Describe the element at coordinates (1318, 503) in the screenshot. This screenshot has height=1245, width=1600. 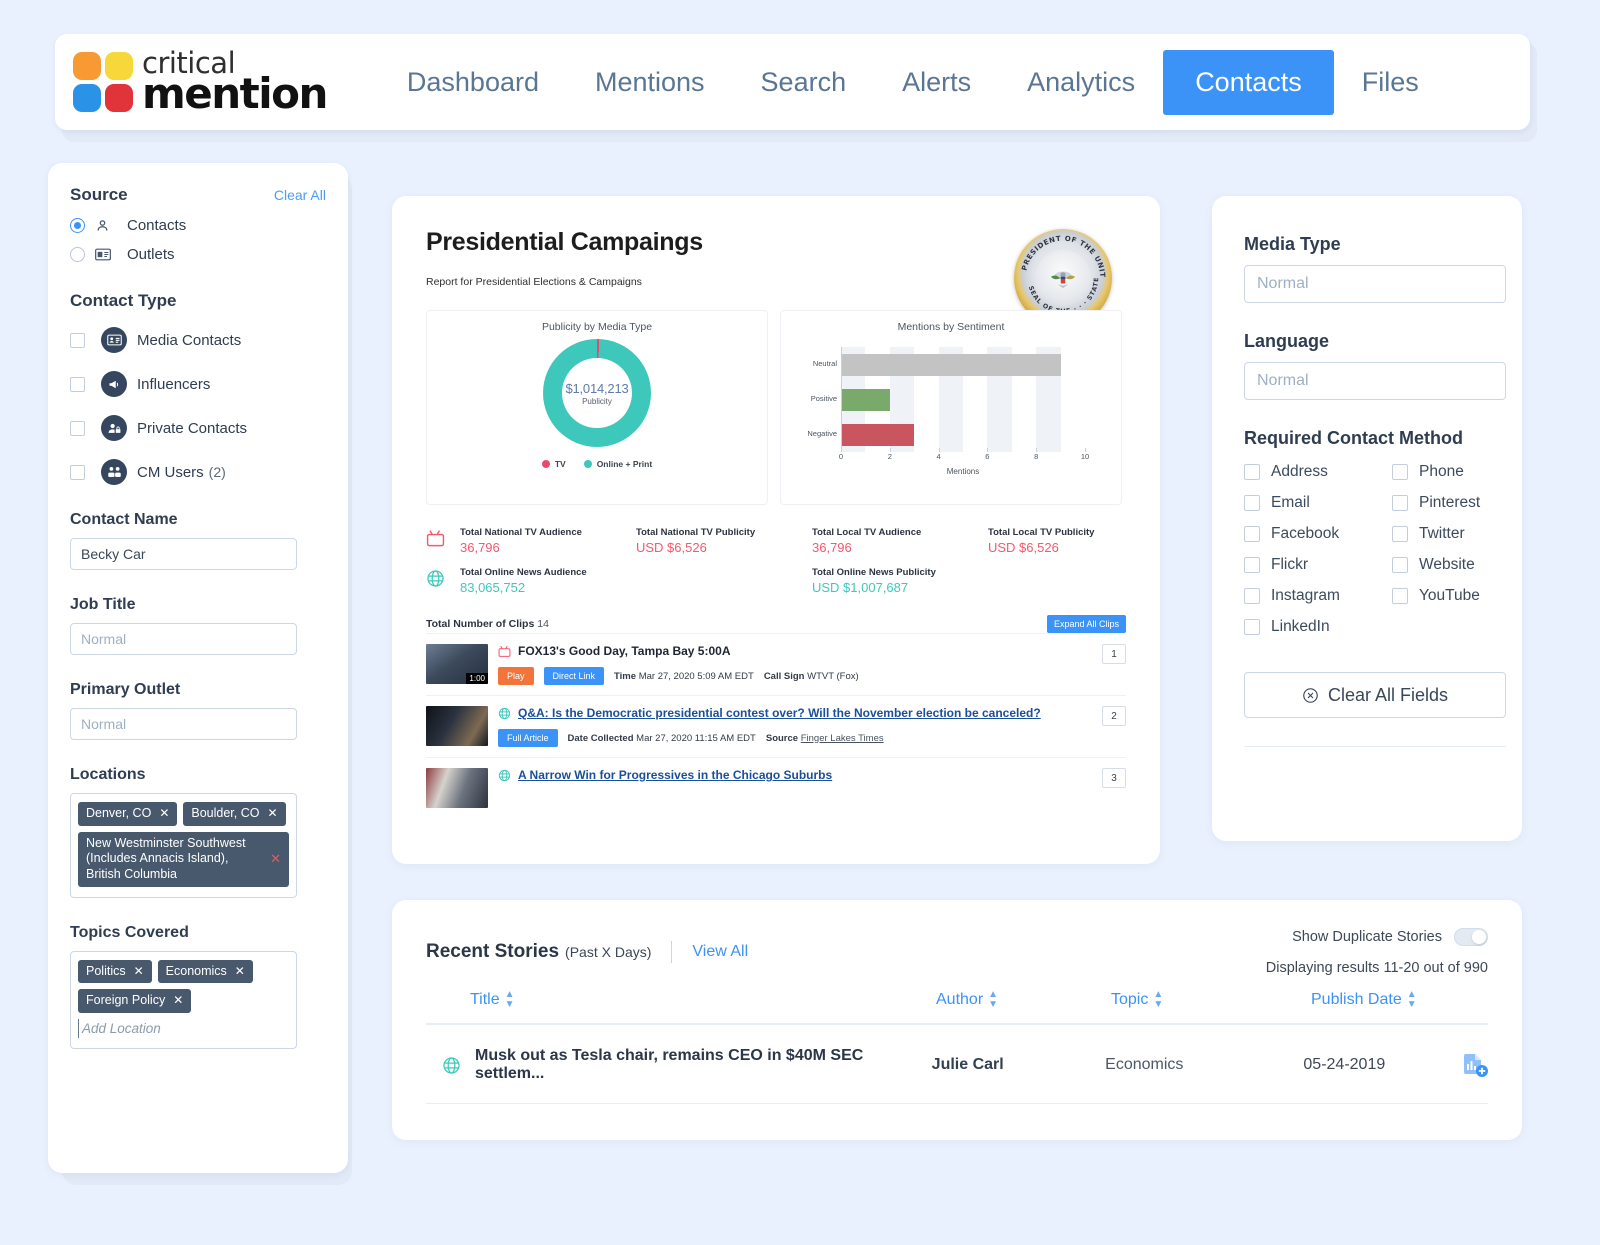
I see `checkbox-email: Email` at that location.